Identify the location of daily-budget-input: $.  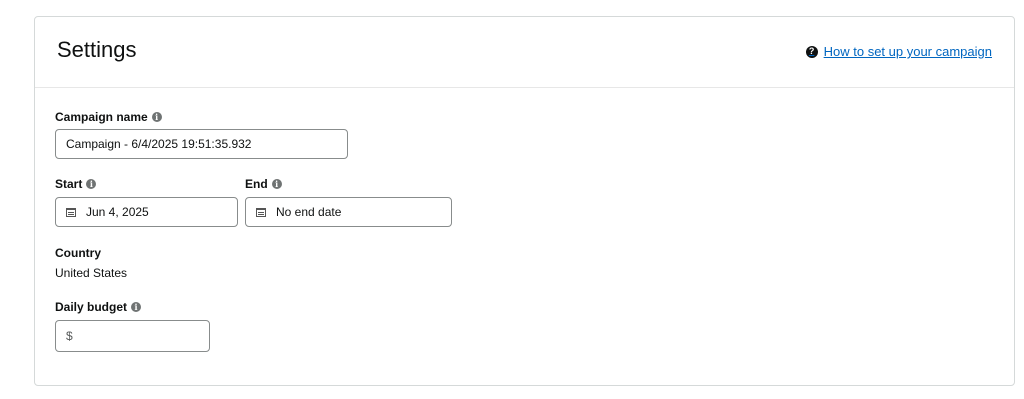
(132, 336).